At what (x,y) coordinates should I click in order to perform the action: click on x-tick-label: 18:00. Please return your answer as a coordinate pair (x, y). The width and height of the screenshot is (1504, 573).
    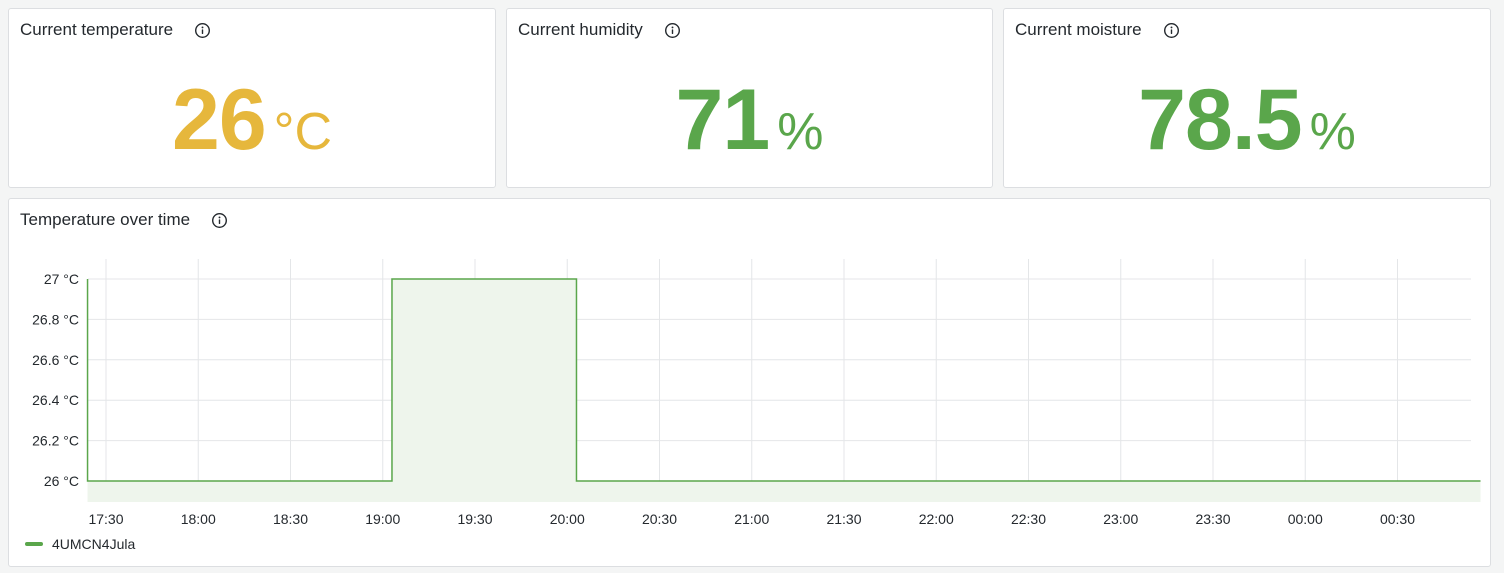
    Looking at the image, I should click on (198, 519).